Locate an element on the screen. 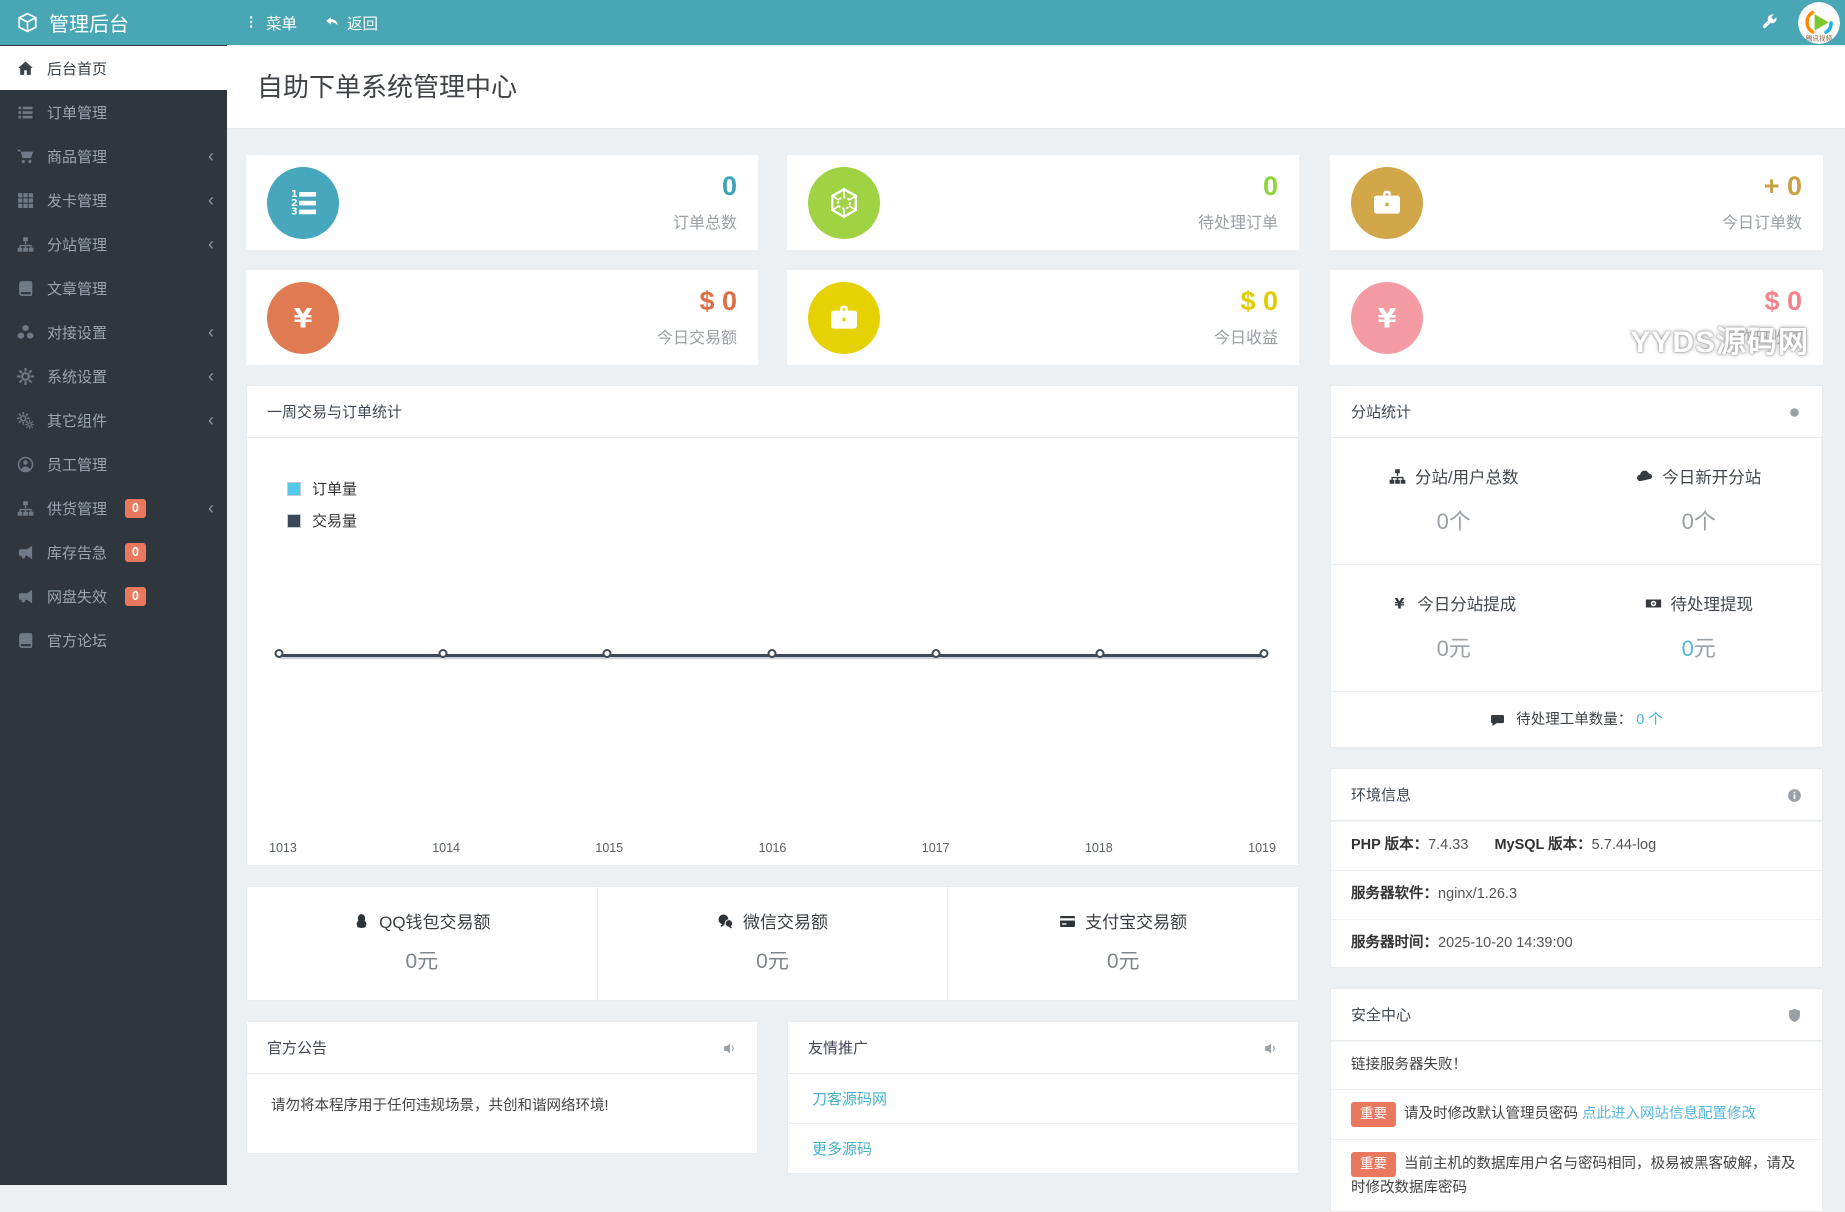 The width and height of the screenshot is (1845, 1212). avatar: 腾讯视频 is located at coordinates (1819, 22).